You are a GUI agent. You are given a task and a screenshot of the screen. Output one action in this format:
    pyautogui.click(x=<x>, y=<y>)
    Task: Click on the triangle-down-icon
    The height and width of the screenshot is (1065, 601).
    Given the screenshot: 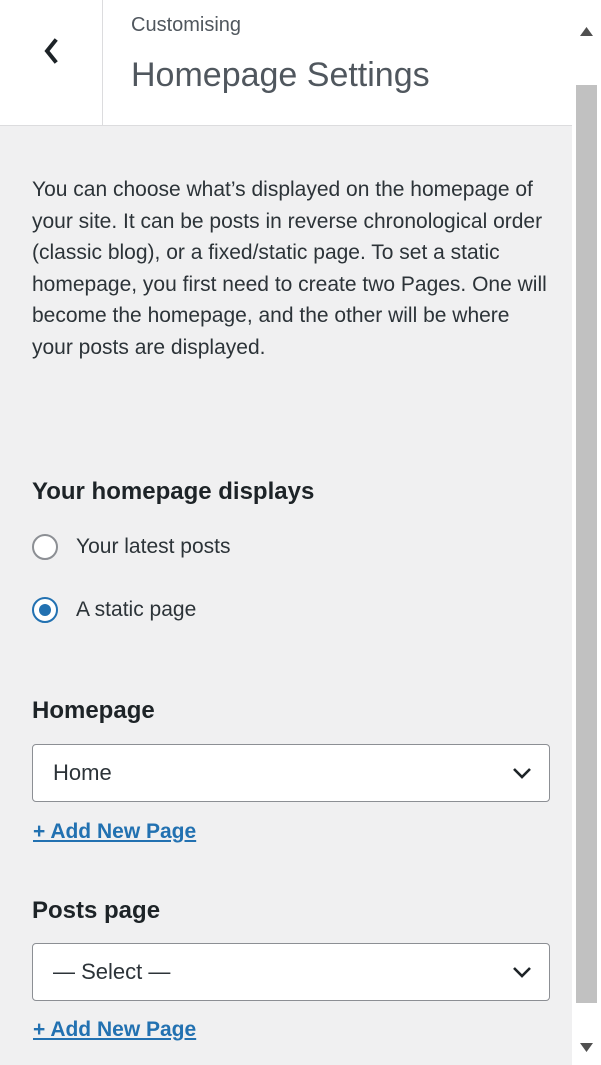 What is the action you would take?
    pyautogui.click(x=586, y=1047)
    